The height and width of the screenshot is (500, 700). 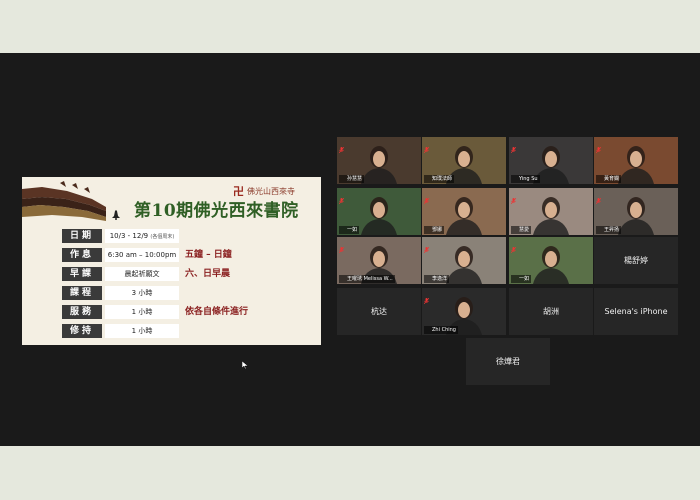 I want to click on participant-name: Selena's iPhone, so click(x=636, y=311).